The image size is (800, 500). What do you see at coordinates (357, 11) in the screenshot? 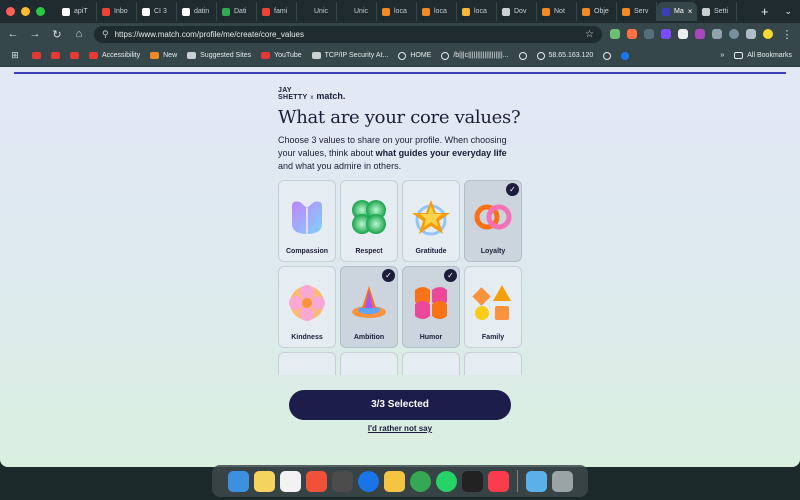
I see `tab-7: Unic` at bounding box center [357, 11].